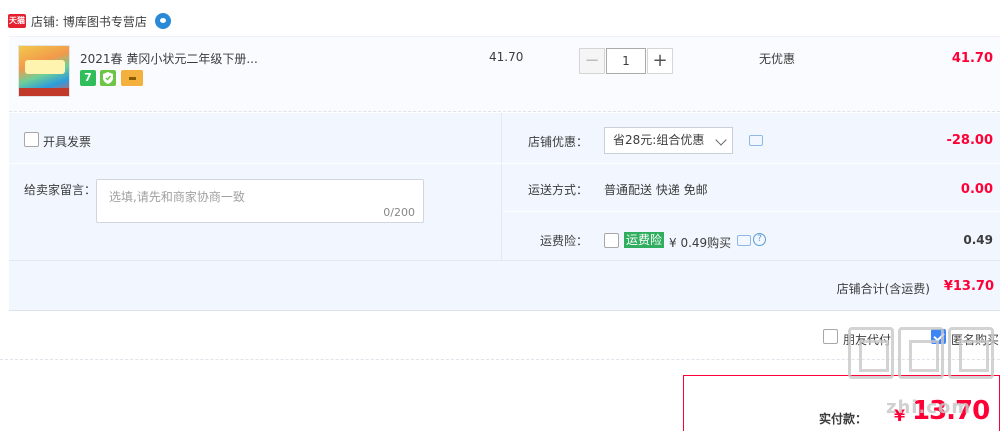 The height and width of the screenshot is (431, 1000). Describe the element at coordinates (60, 190) in the screenshot. I see `message-label: 给卖家留言：` at that location.